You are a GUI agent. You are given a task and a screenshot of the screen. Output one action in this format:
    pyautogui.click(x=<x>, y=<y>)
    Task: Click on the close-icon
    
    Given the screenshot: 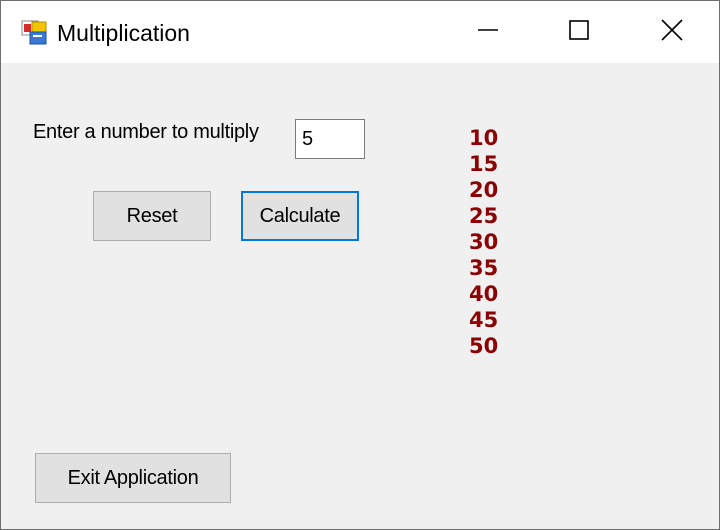 What is the action you would take?
    pyautogui.click(x=672, y=32)
    